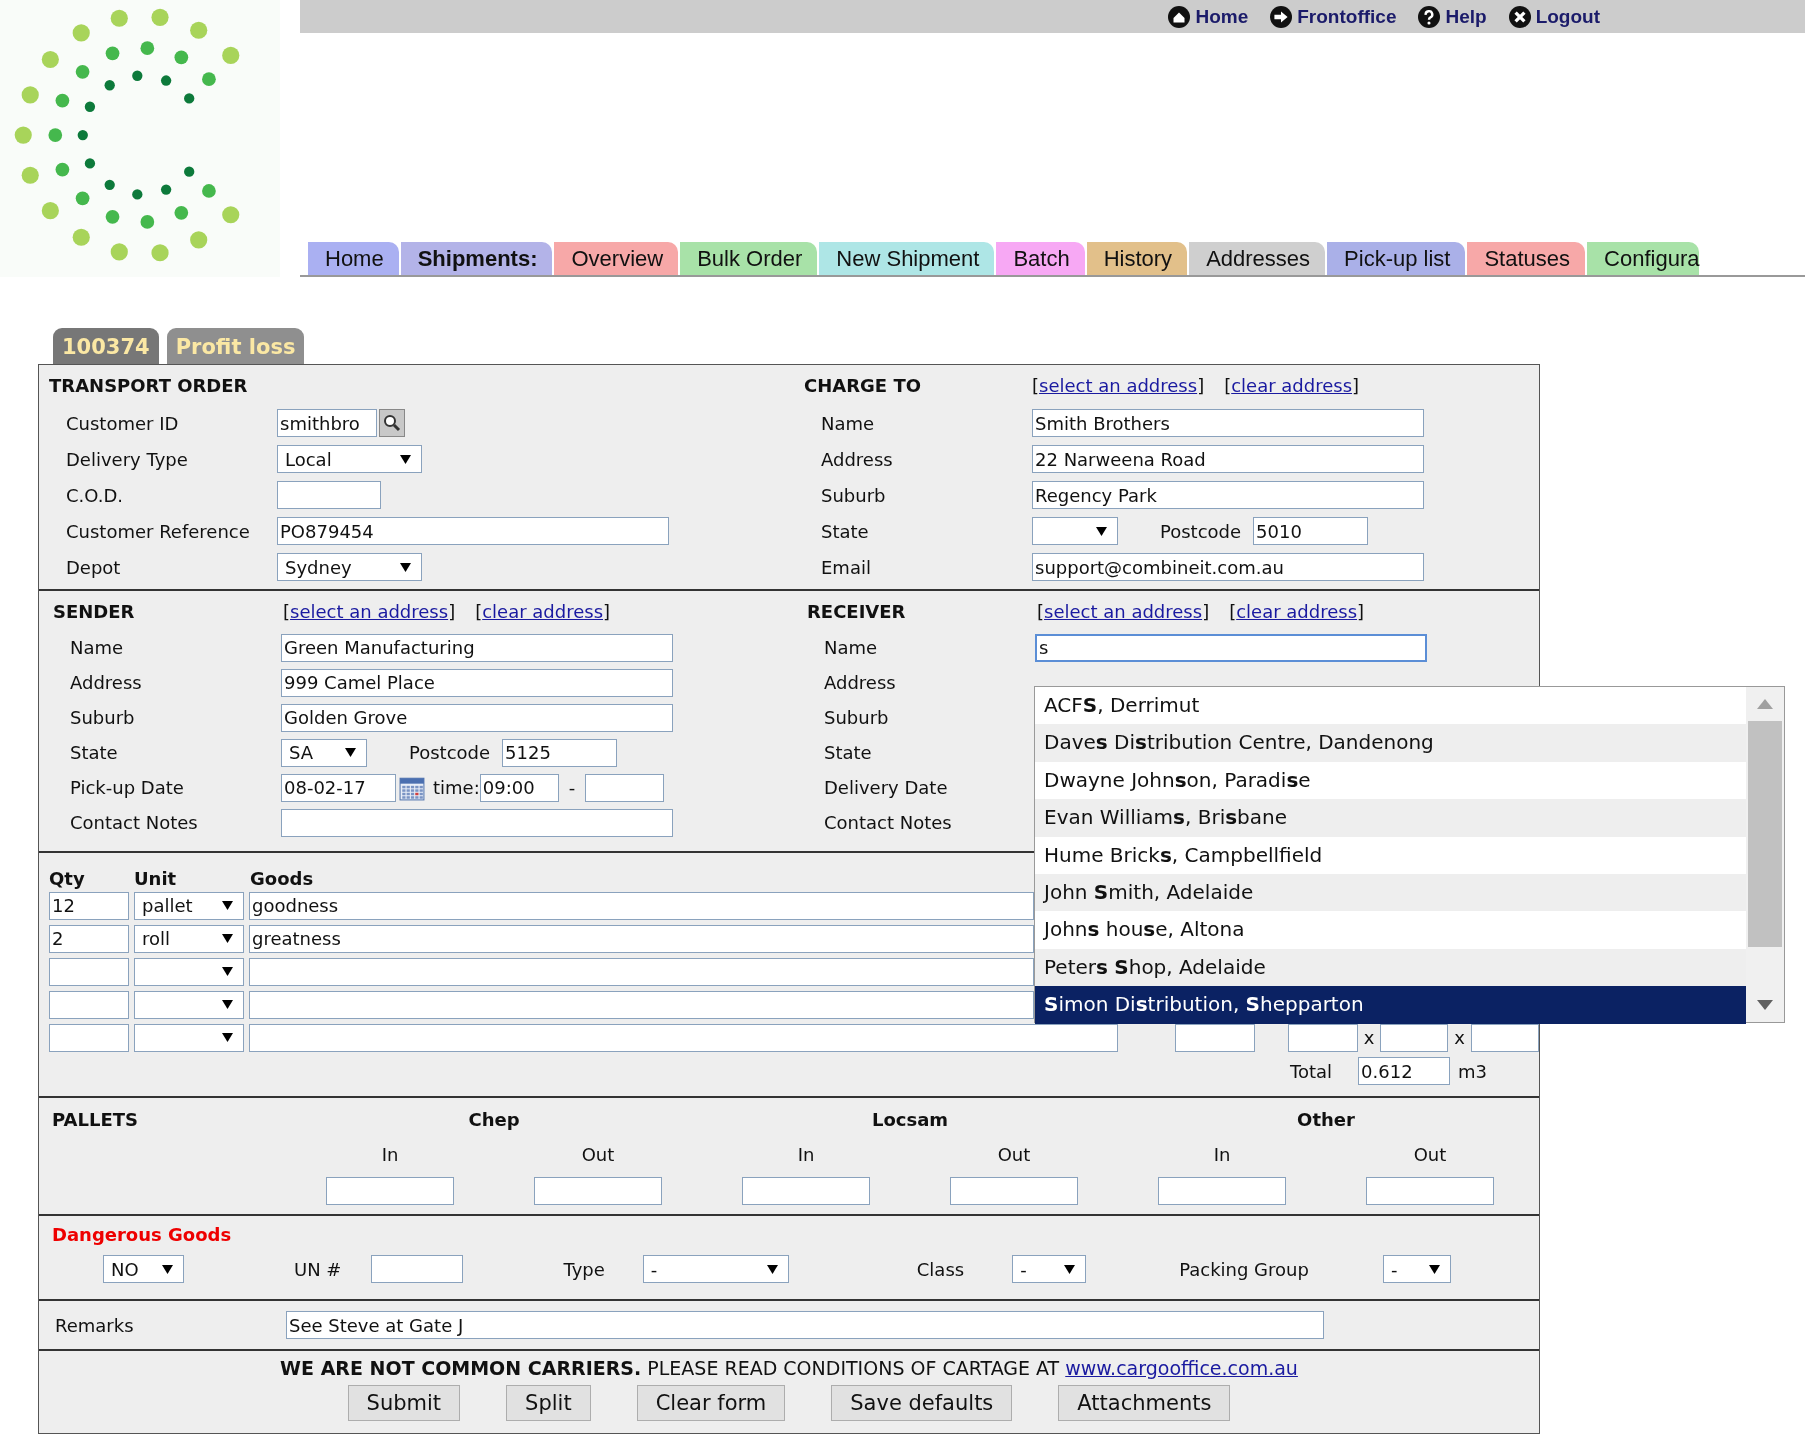 The image size is (1805, 1450). I want to click on input-field: 999 Camel Place, so click(477, 682).